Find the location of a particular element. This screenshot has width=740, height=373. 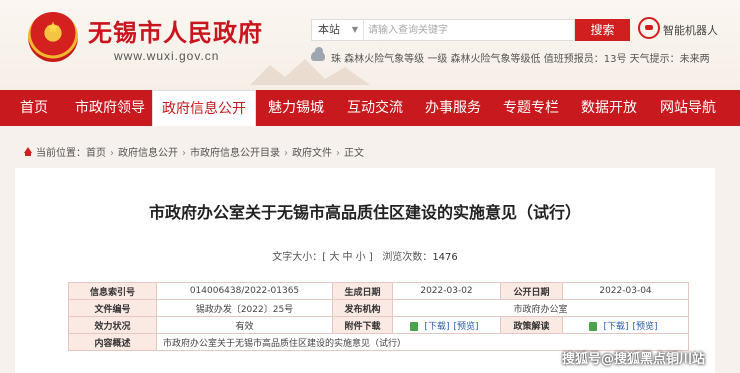

table-label: 生成日期 is located at coordinates (362, 291).